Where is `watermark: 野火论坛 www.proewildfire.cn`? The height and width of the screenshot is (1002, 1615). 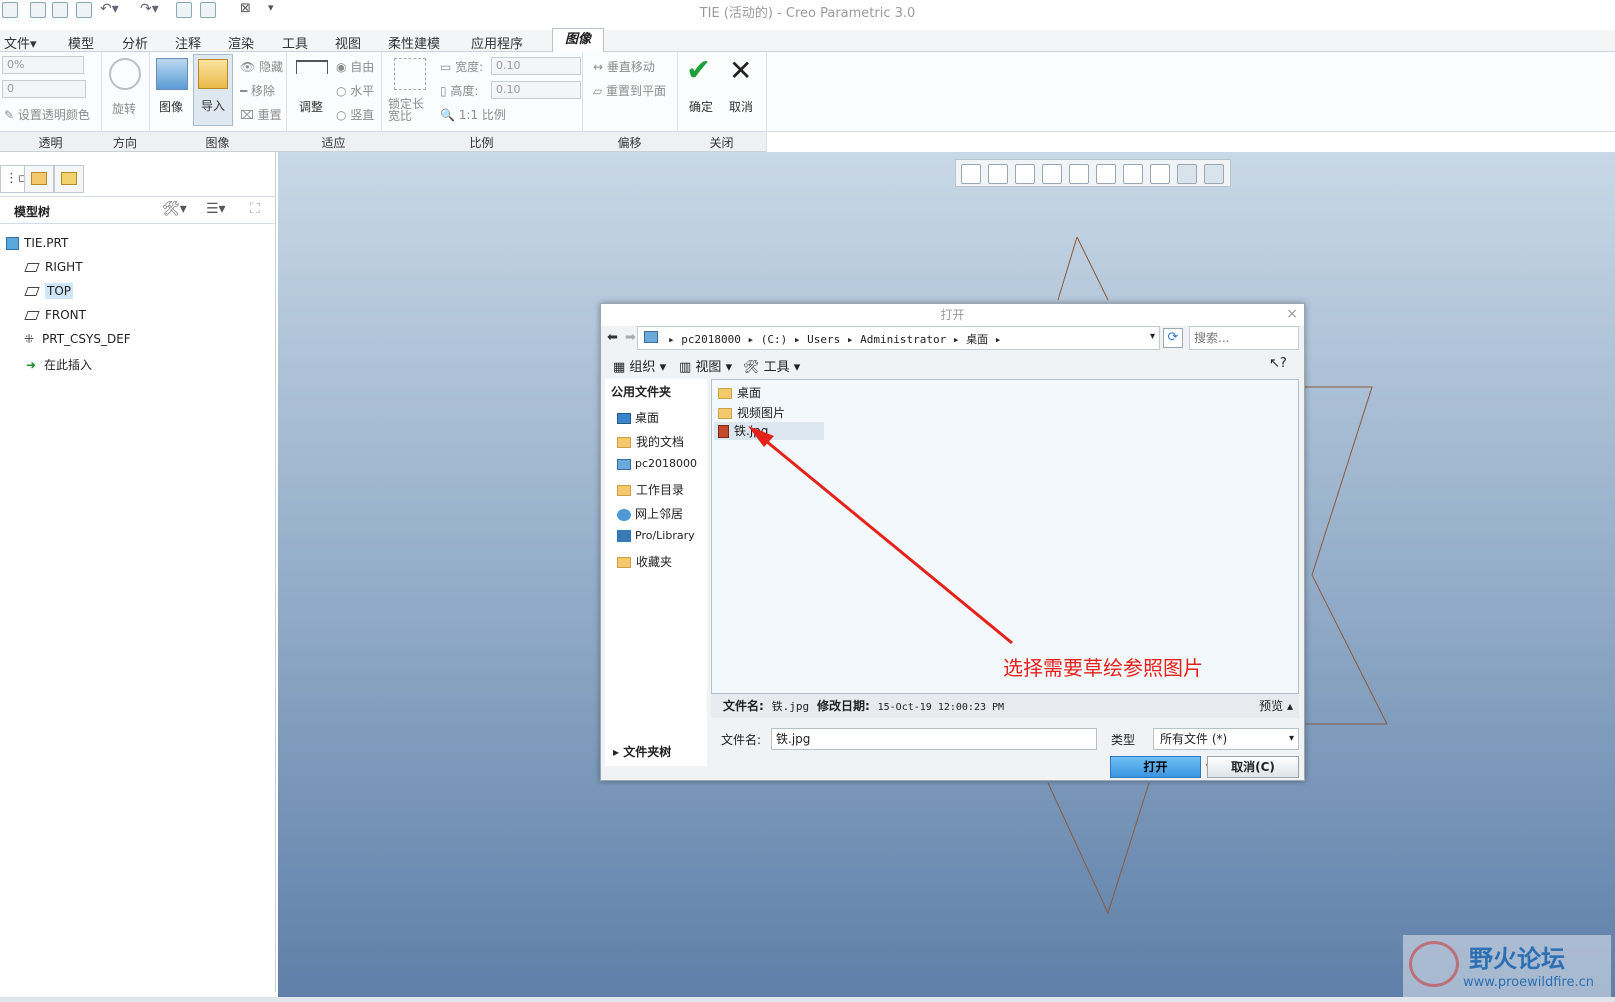
watermark: 野火论坛 www.proewildfire.cn is located at coordinates (1507, 966).